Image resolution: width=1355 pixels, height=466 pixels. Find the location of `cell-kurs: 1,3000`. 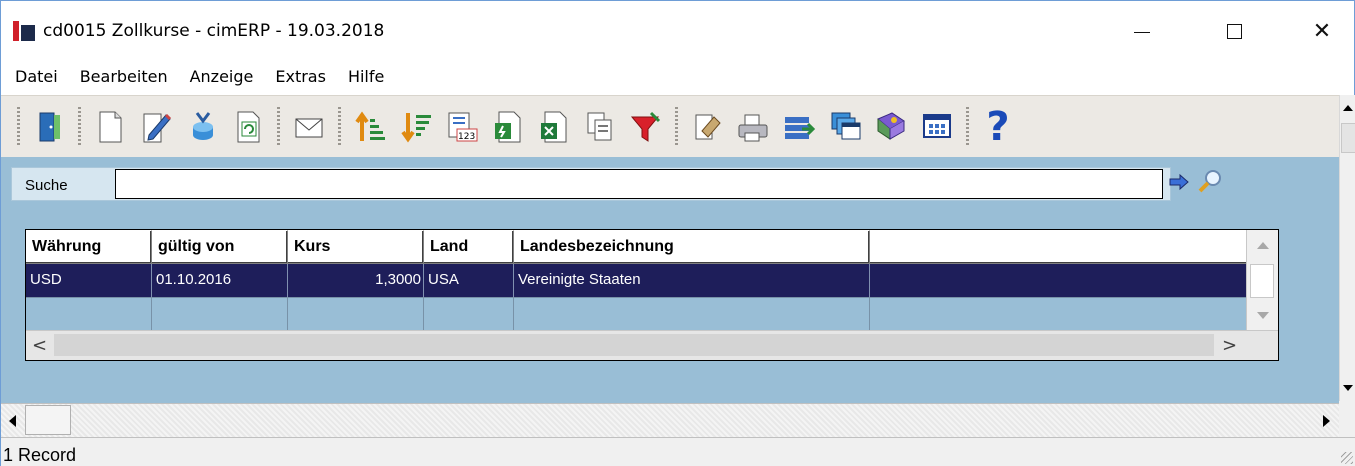

cell-kurs: 1,3000 is located at coordinates (356, 280).